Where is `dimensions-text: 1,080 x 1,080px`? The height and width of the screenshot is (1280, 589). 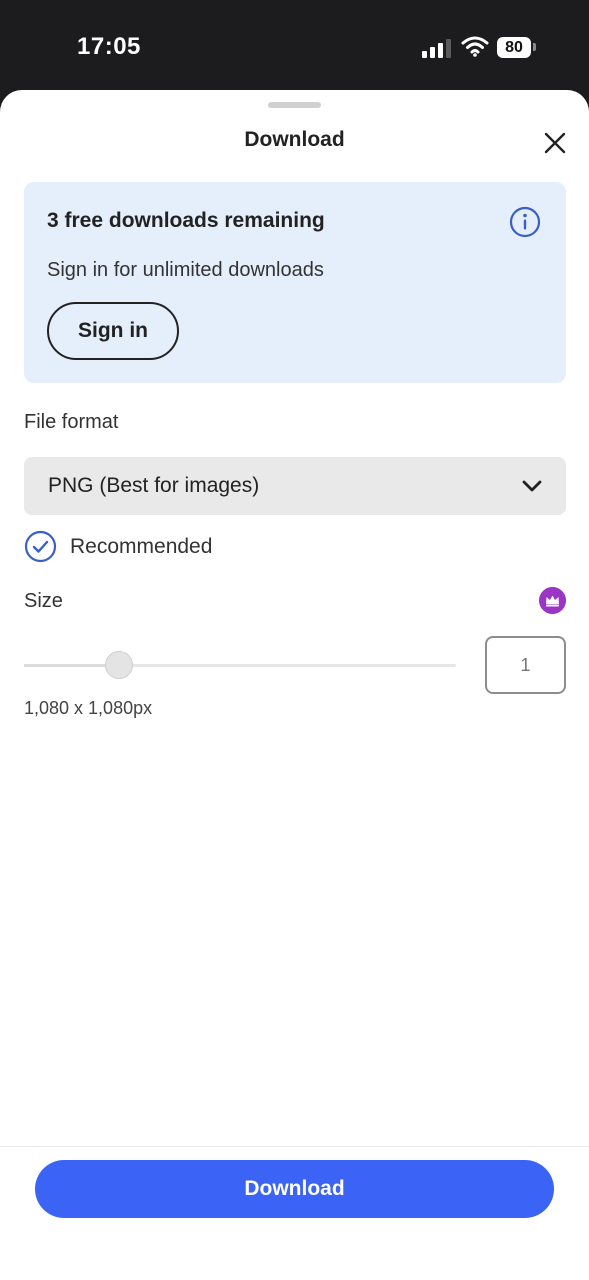
dimensions-text: 1,080 x 1,080px is located at coordinates (88, 708).